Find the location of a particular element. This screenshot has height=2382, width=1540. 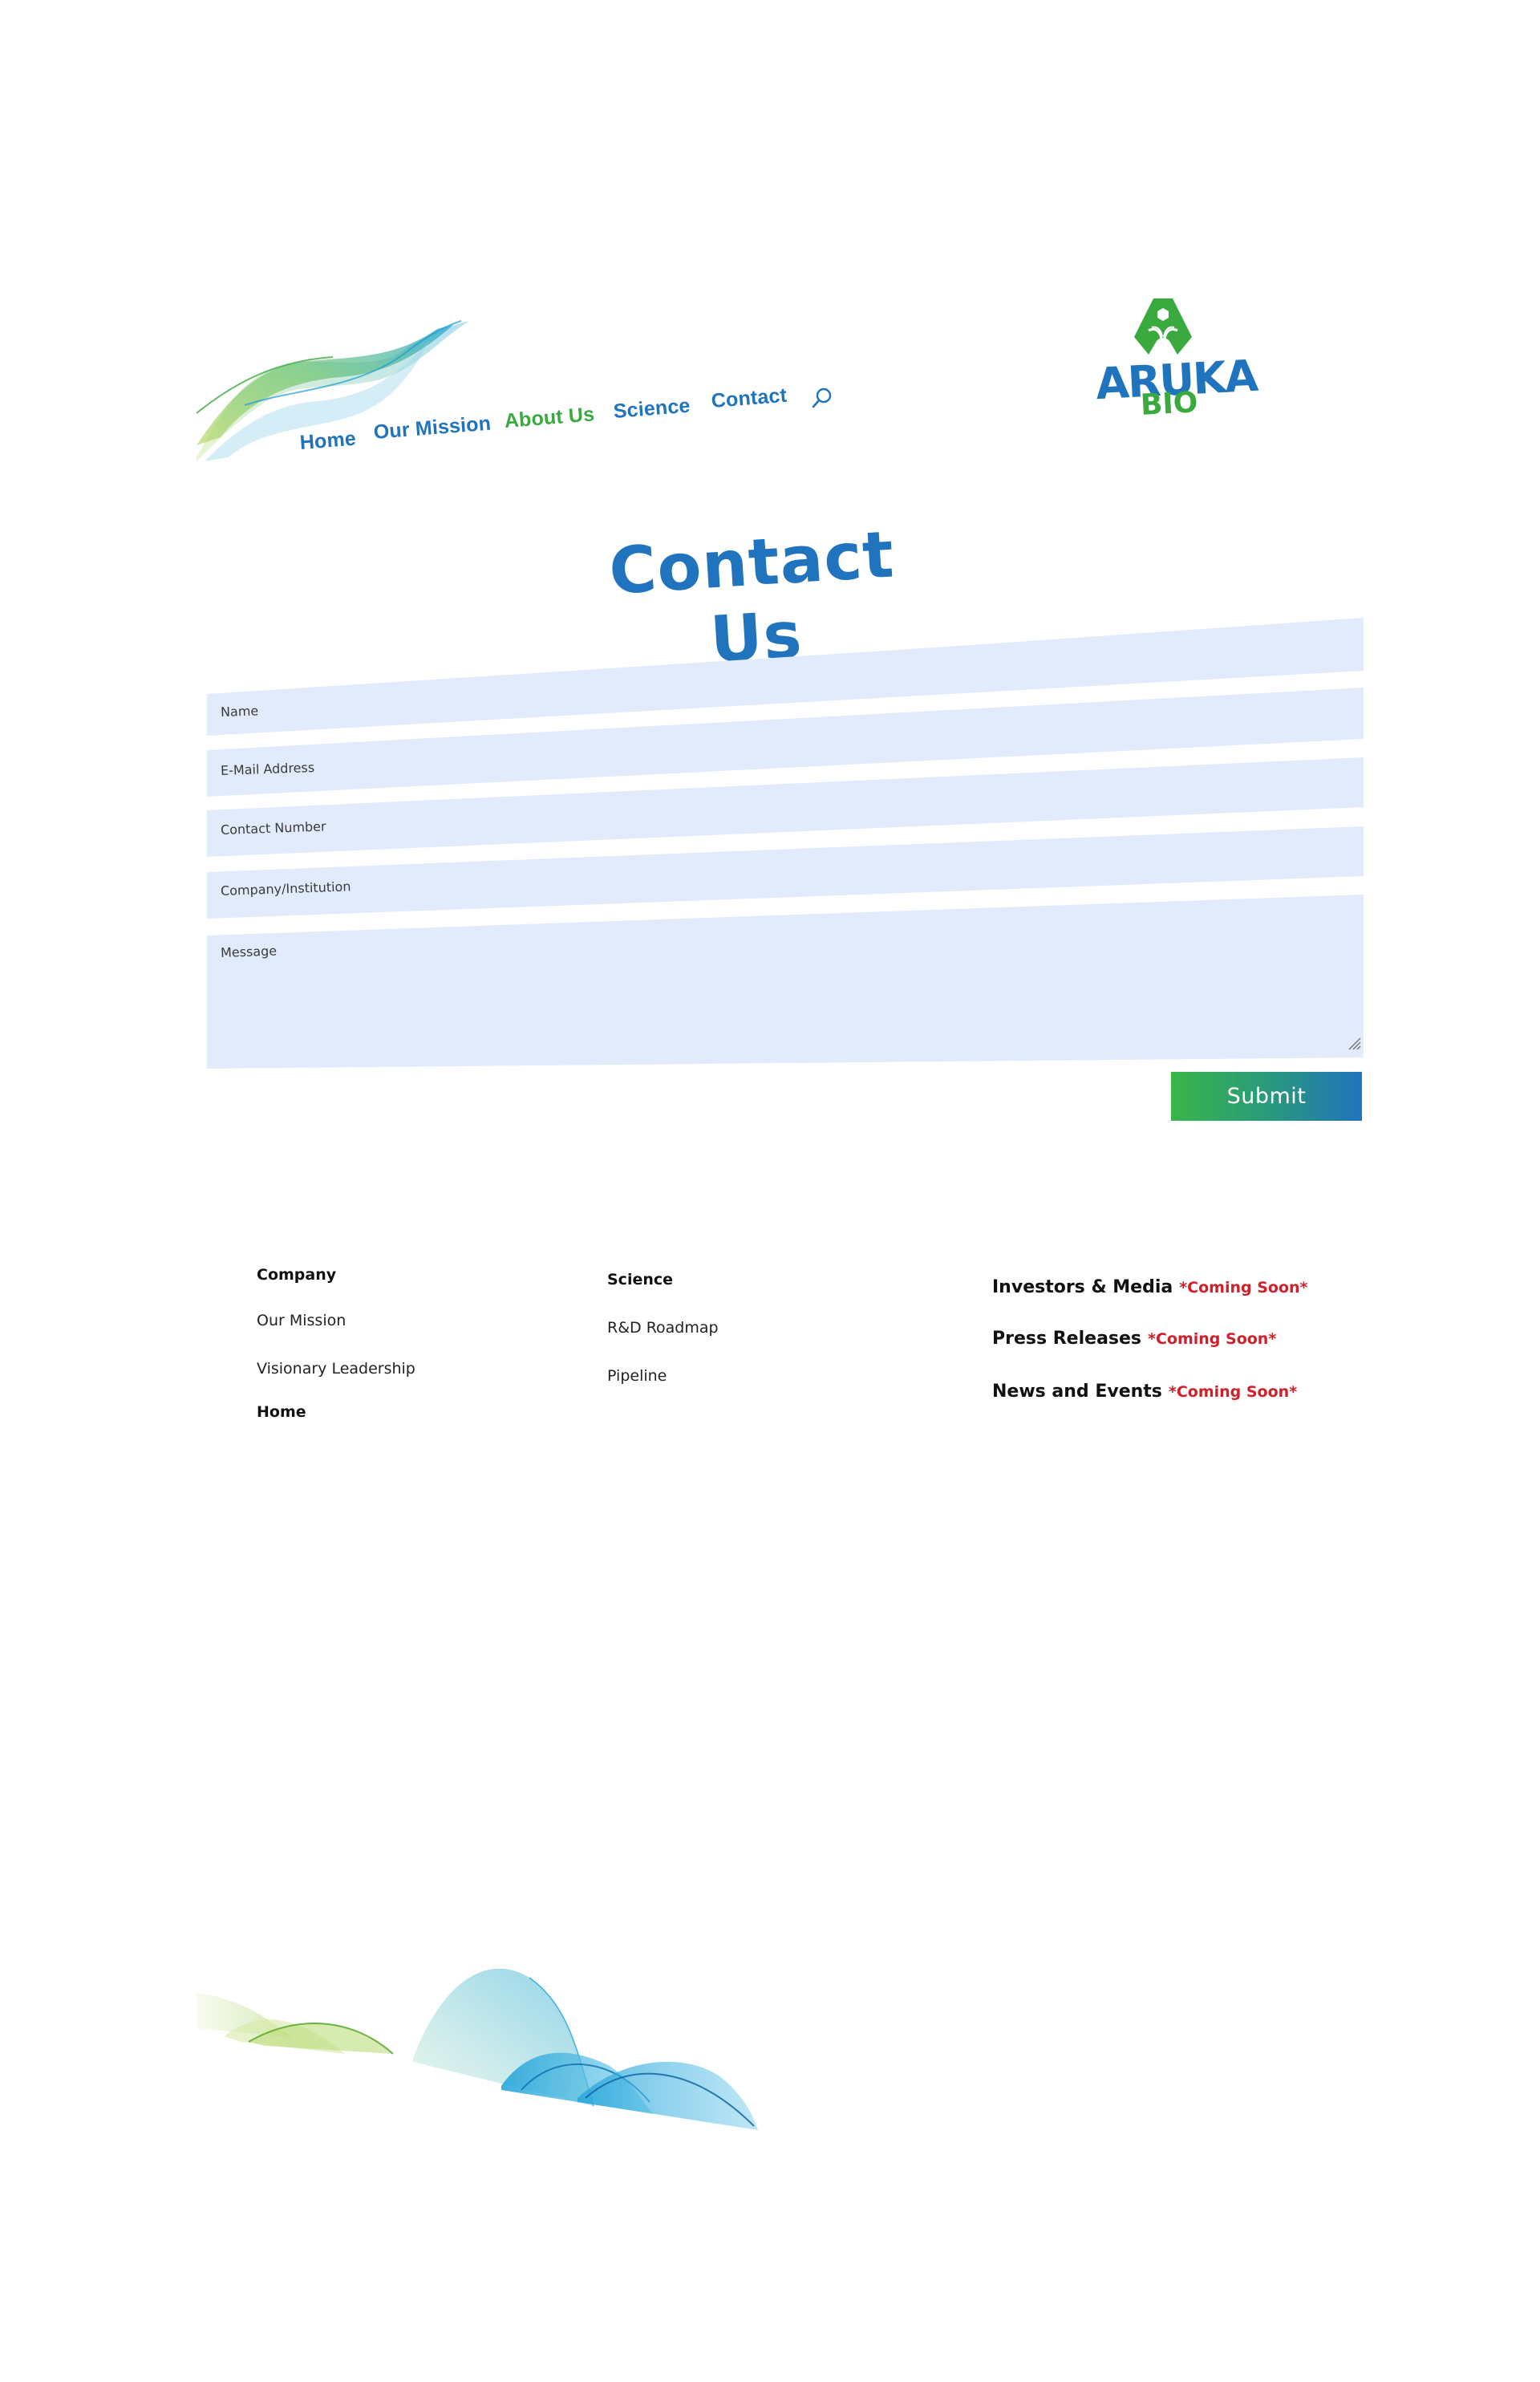

footer-link-pipeline: Pipeline is located at coordinates (637, 1376).